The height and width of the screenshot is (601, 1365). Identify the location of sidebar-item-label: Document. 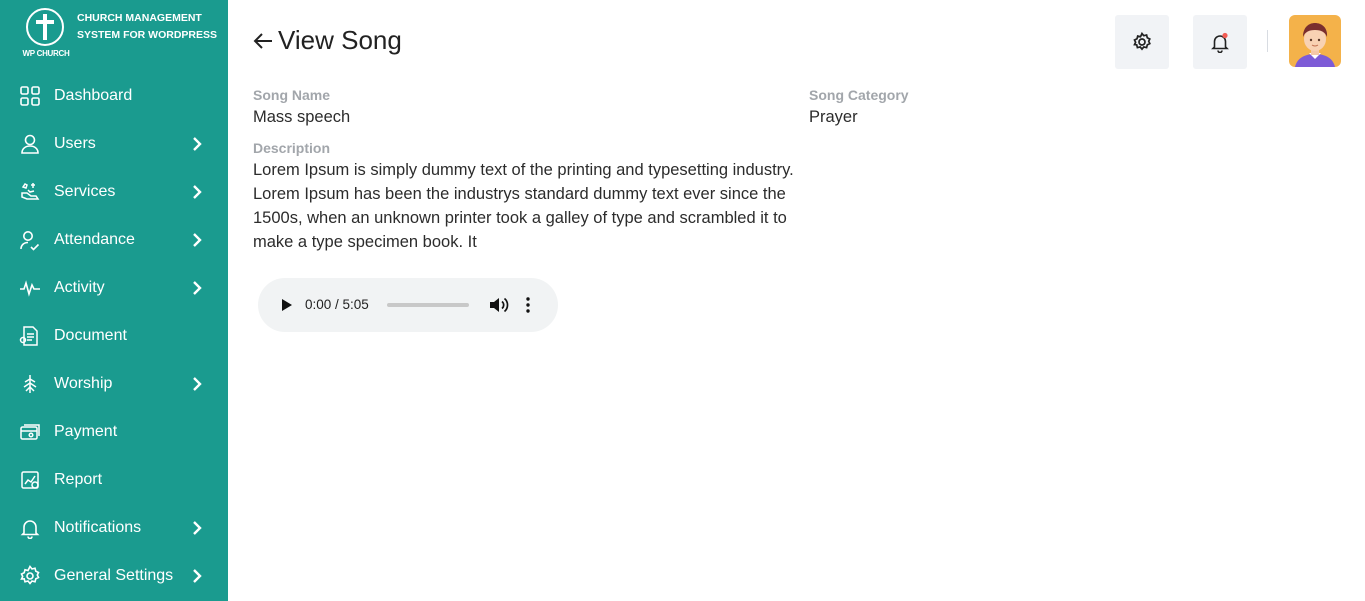
(90, 335).